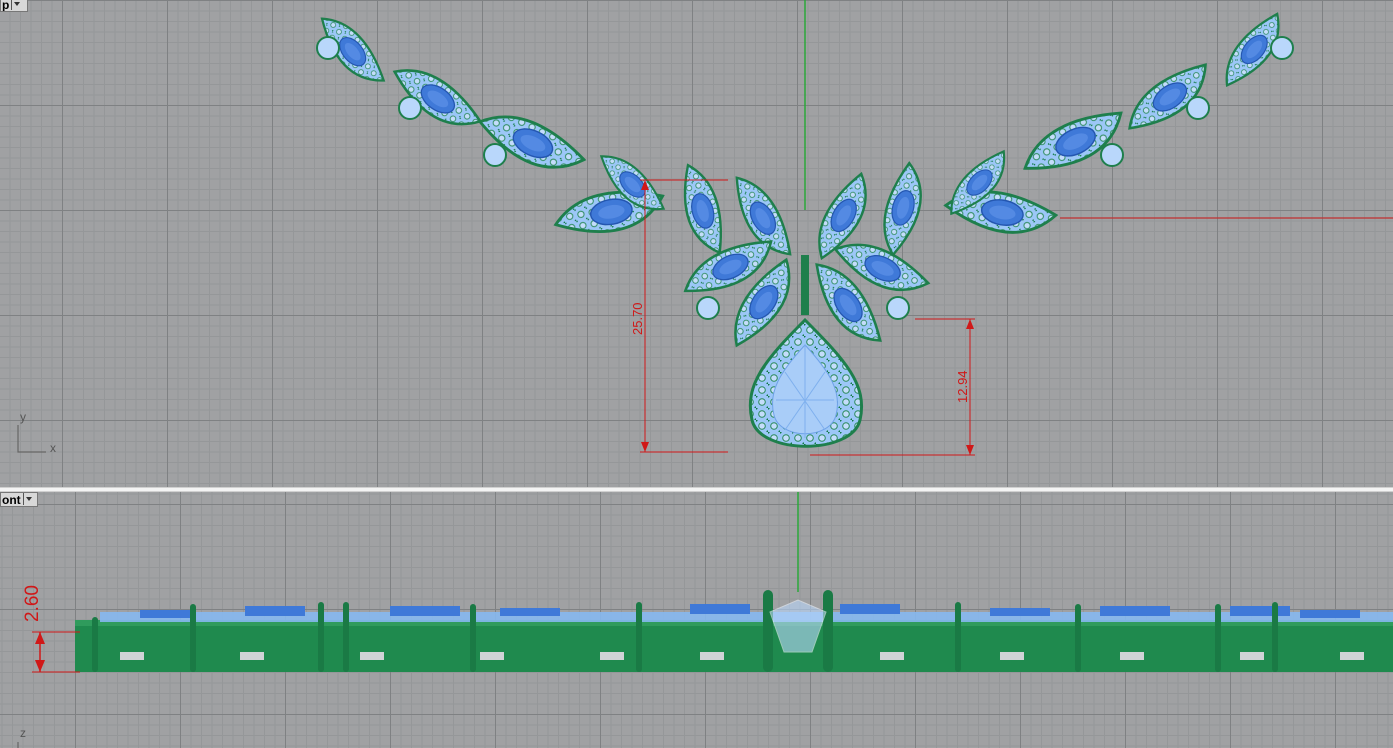 This screenshot has width=1393, height=748. I want to click on viewport-tab-top: p, so click(14, 6).